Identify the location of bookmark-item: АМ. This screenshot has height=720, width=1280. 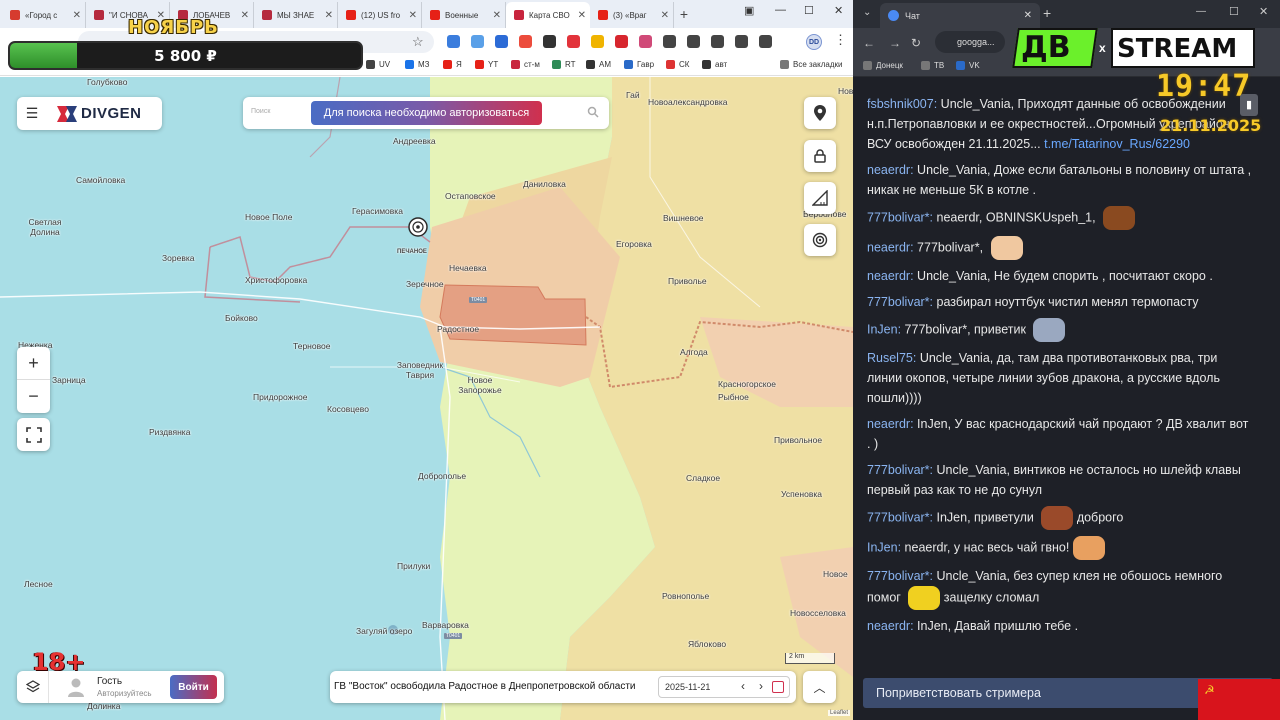
(598, 64).